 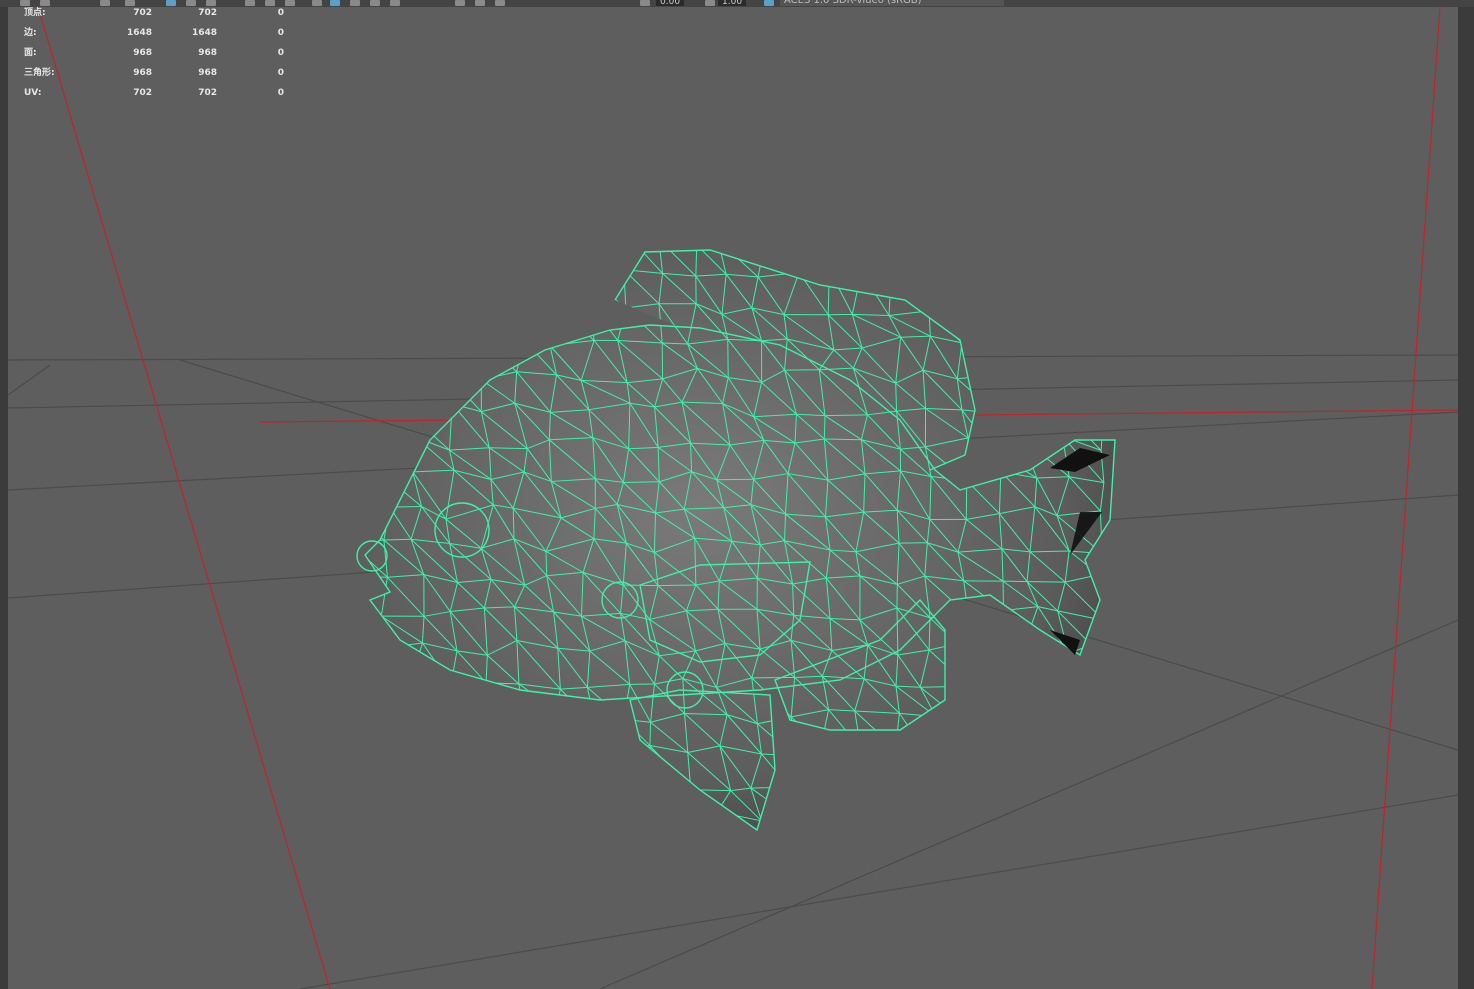 I want to click on zoom-icon, so click(x=130, y=3).